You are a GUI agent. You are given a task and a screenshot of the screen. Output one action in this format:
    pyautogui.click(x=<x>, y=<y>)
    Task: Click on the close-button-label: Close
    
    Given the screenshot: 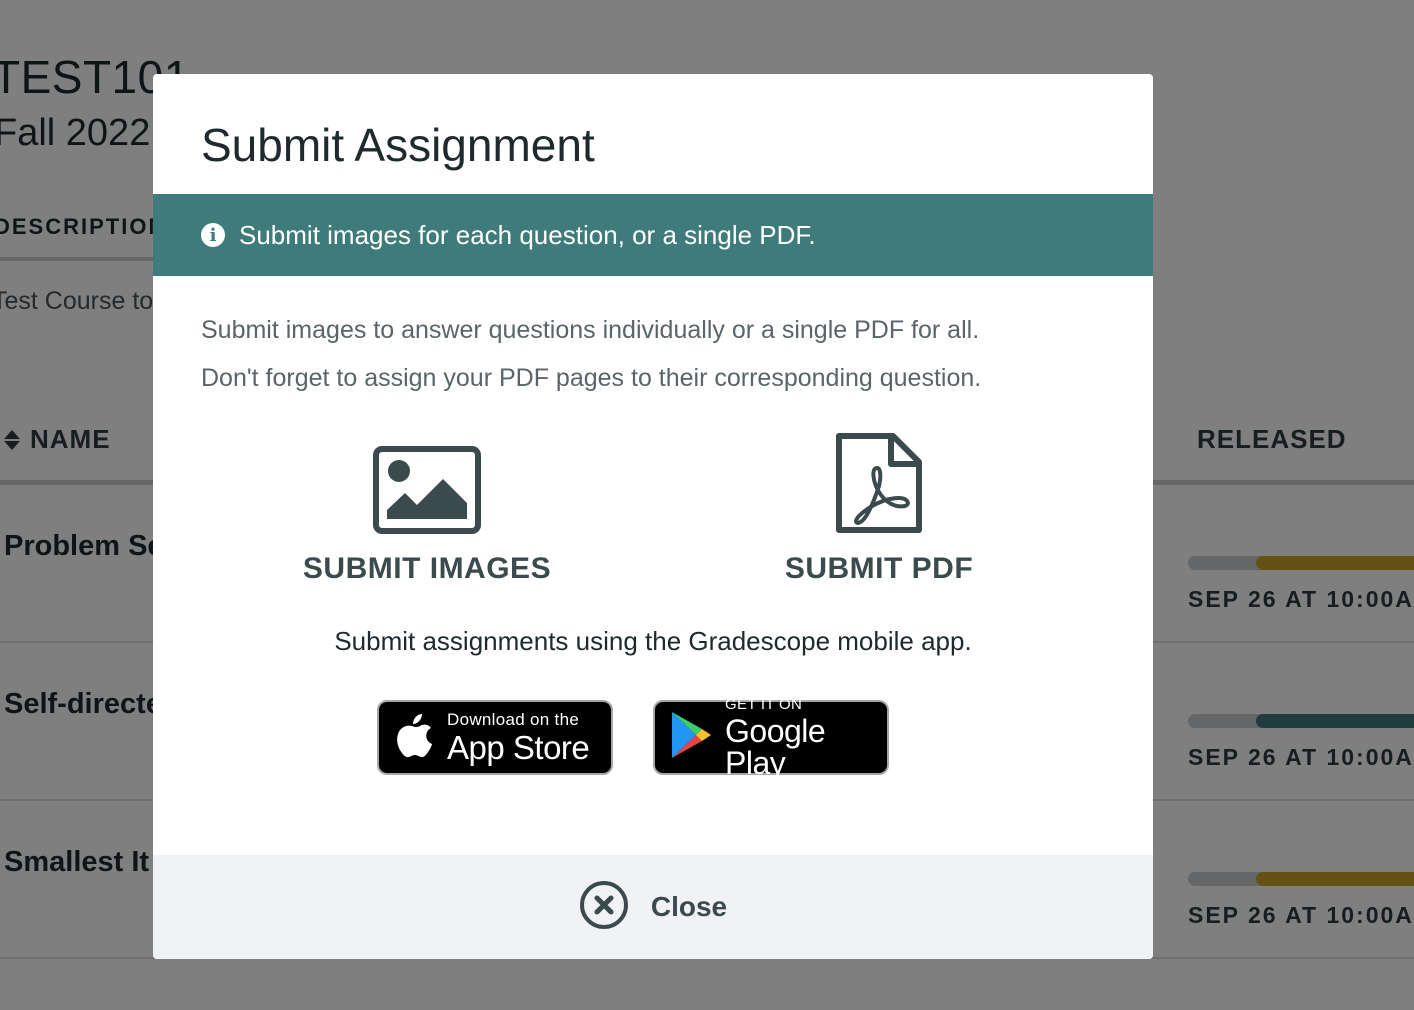 What is the action you would take?
    pyautogui.click(x=689, y=906)
    